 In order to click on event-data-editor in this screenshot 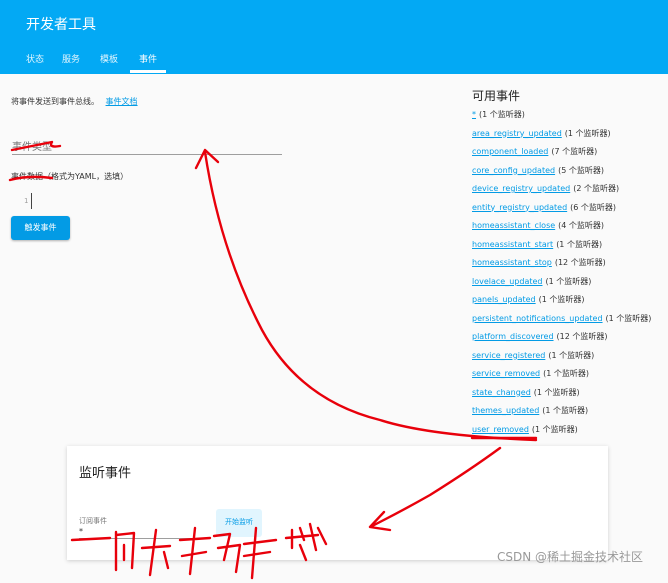, I will do `click(31, 201)`.